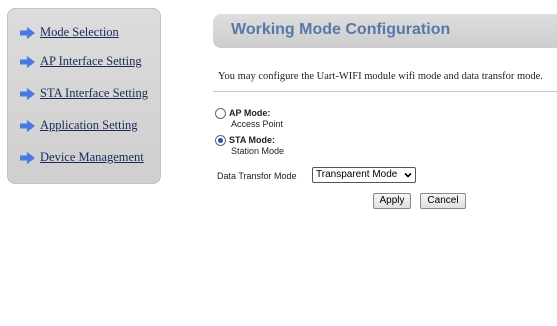 The width and height of the screenshot is (557, 326). I want to click on page-header: Working Mode Configuration, so click(385, 31).